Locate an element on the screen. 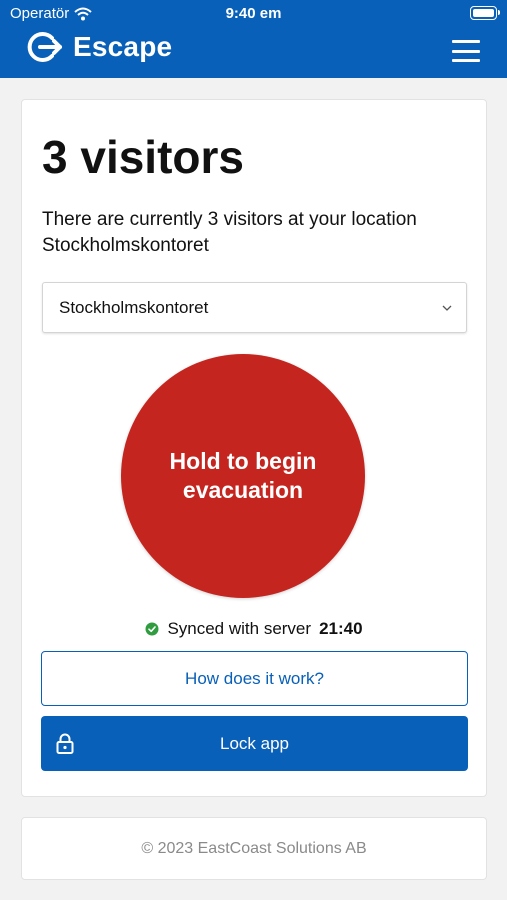  footer: © 2023 EastCoast Solutions AB is located at coordinates (254, 848).